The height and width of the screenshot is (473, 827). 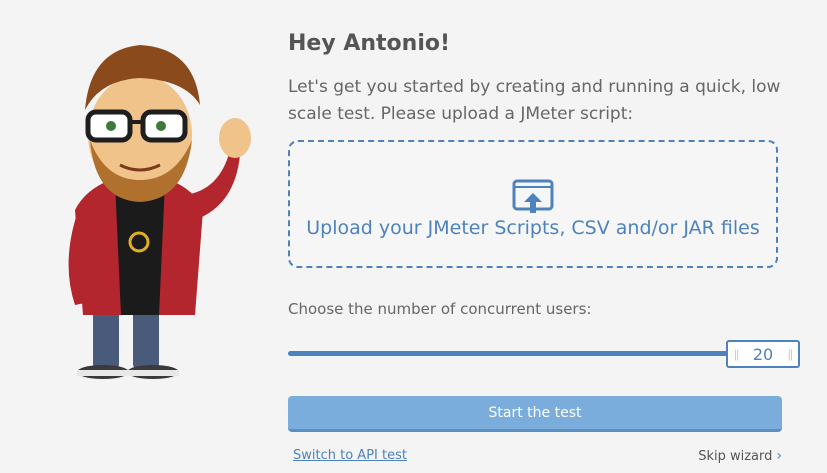 I want to click on wizard-footer: Switch to API test Skip wizard ›, so click(x=535, y=458).